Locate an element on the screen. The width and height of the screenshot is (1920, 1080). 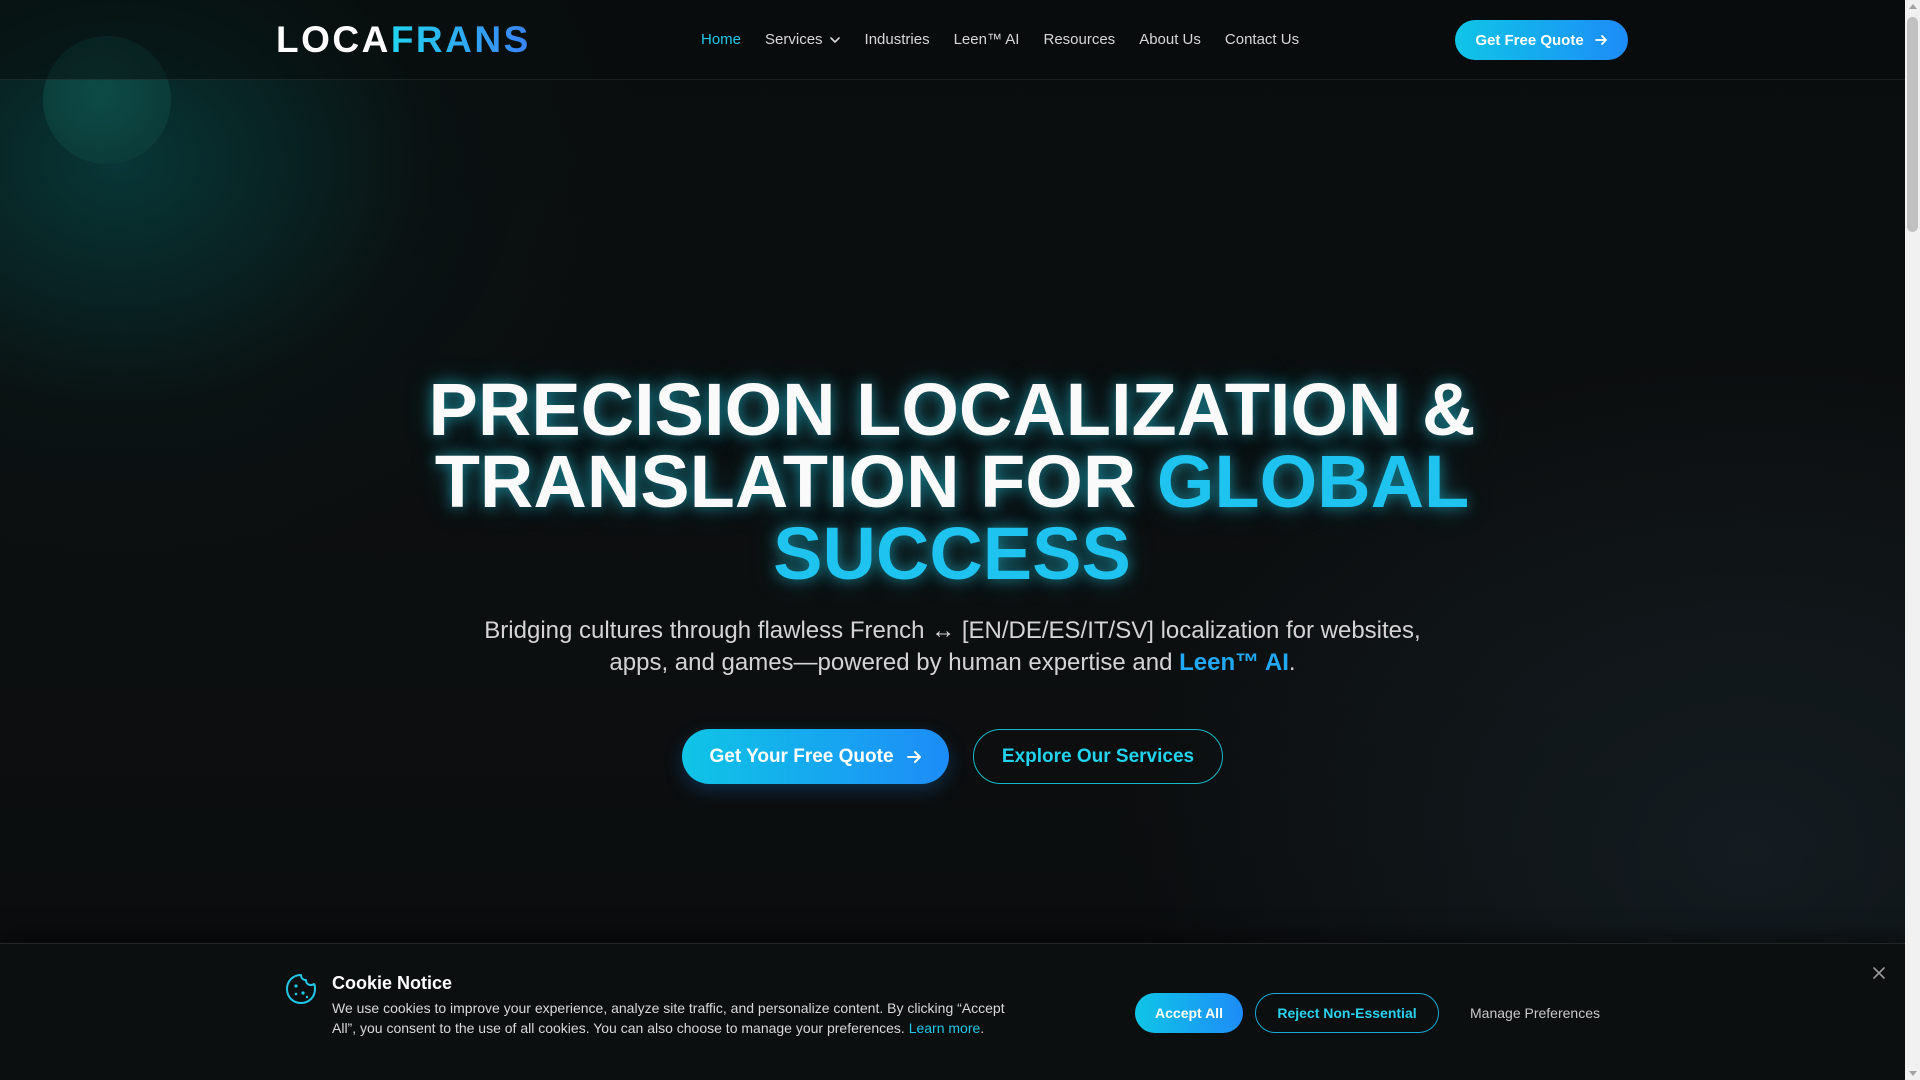
nav-resources: Resources is located at coordinates (1079, 39).